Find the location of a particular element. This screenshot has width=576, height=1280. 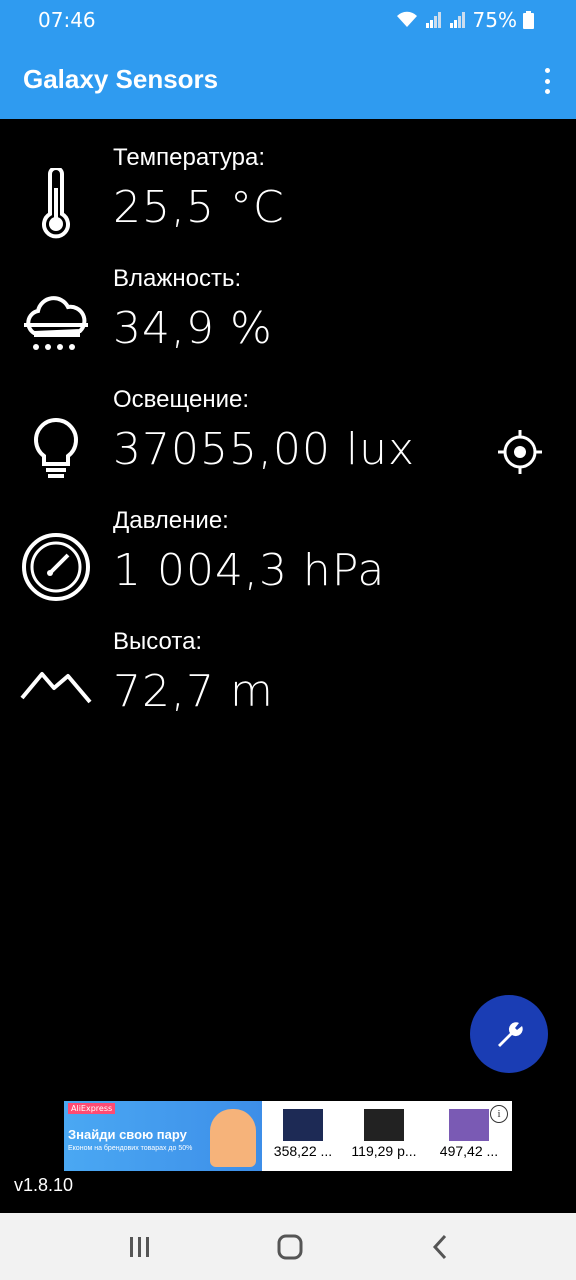

lightbulb-icon is located at coordinates (56, 448).